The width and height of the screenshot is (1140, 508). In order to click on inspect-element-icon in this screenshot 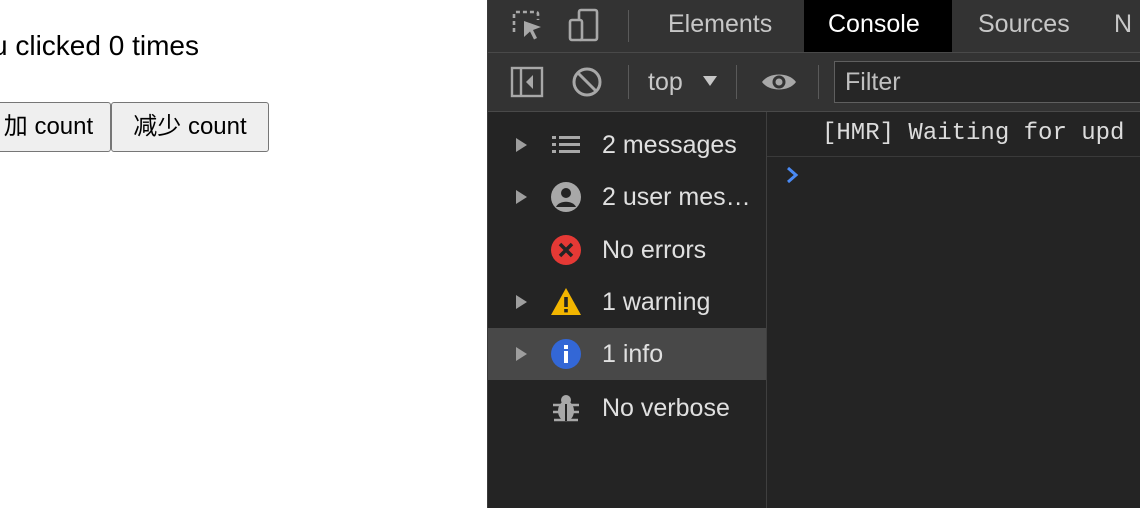, I will do `click(527, 25)`.